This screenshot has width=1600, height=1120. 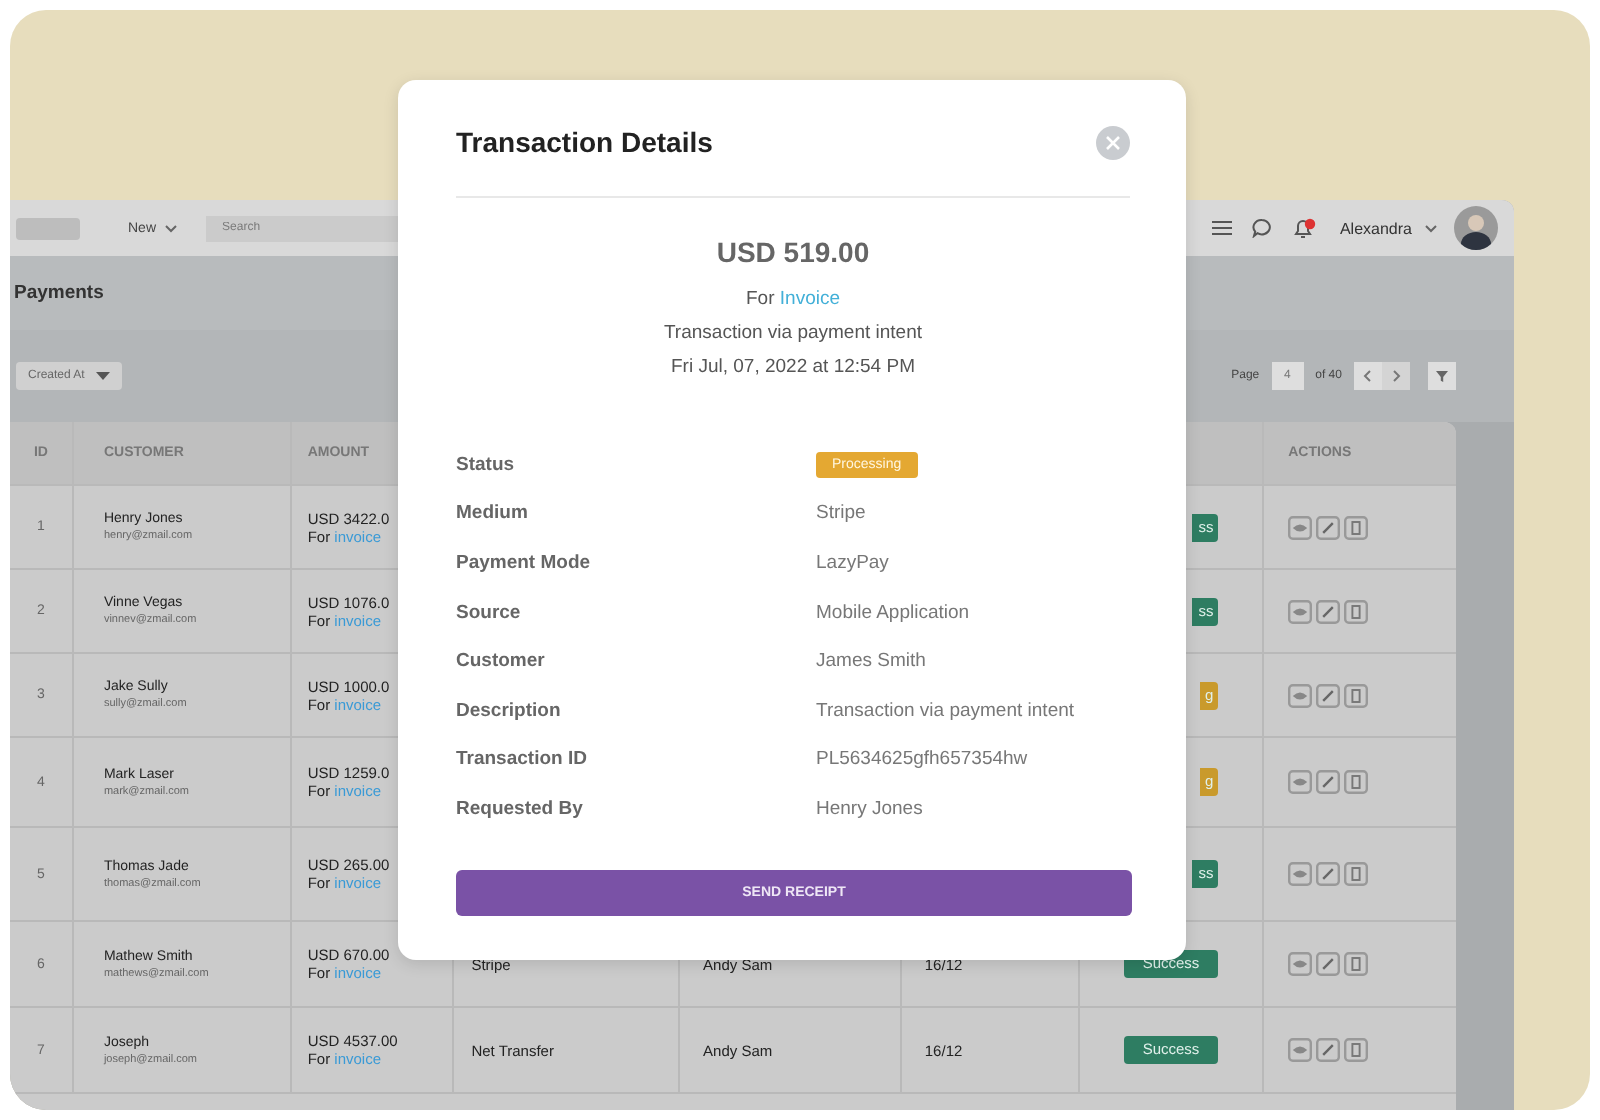 I want to click on chat-icon, so click(x=1261, y=228).